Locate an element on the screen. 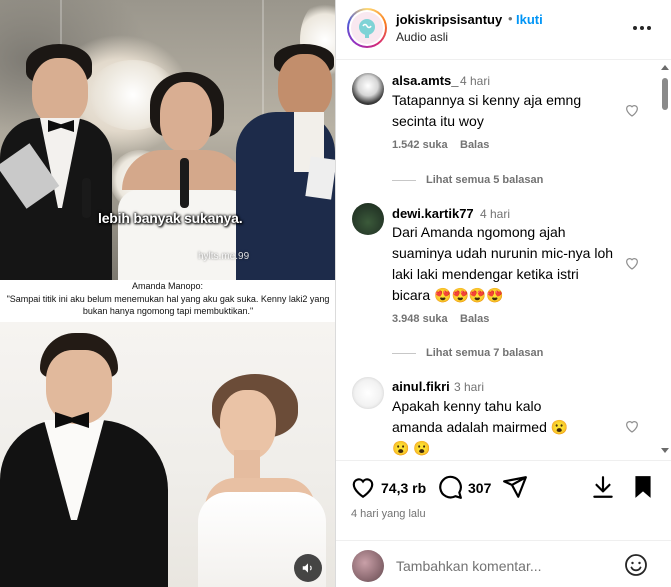 This screenshot has height=587, width=671. post-actions: 74,3 rb 307 4 hari yang lalu is located at coordinates (503, 500).